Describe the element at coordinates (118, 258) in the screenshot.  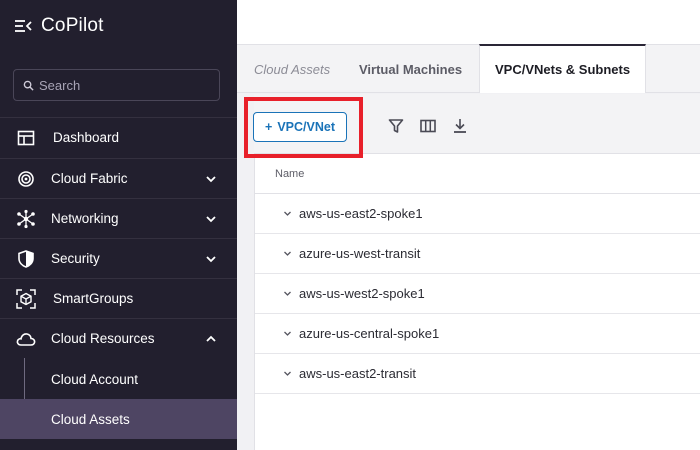
I see `sidebar-item-security: Security` at that location.